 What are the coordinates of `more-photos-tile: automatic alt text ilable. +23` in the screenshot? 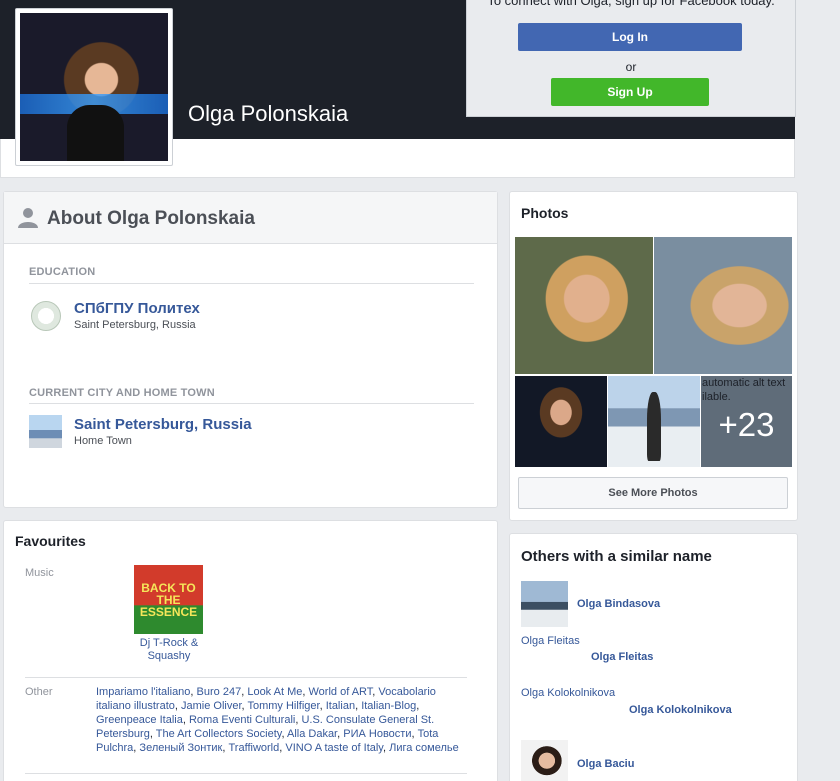 It's located at (746, 421).